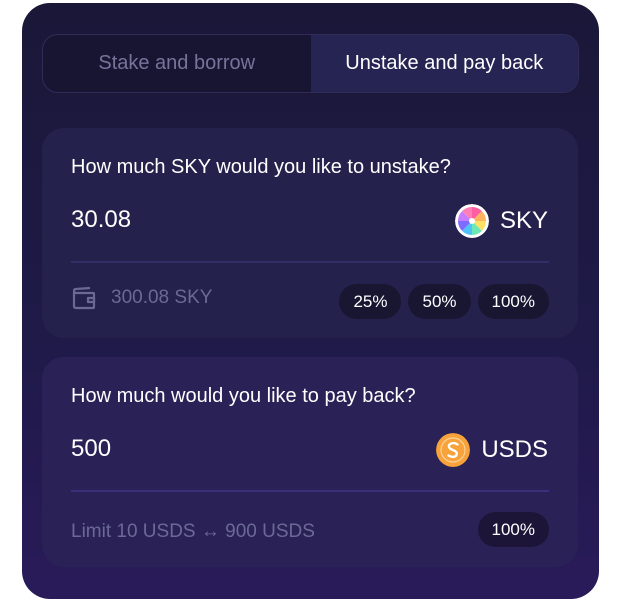 Image resolution: width=624 pixels, height=600 pixels. Describe the element at coordinates (193, 531) in the screenshot. I see `payback-limit: Limit 10 USDS ↔ 900 USDS` at that location.